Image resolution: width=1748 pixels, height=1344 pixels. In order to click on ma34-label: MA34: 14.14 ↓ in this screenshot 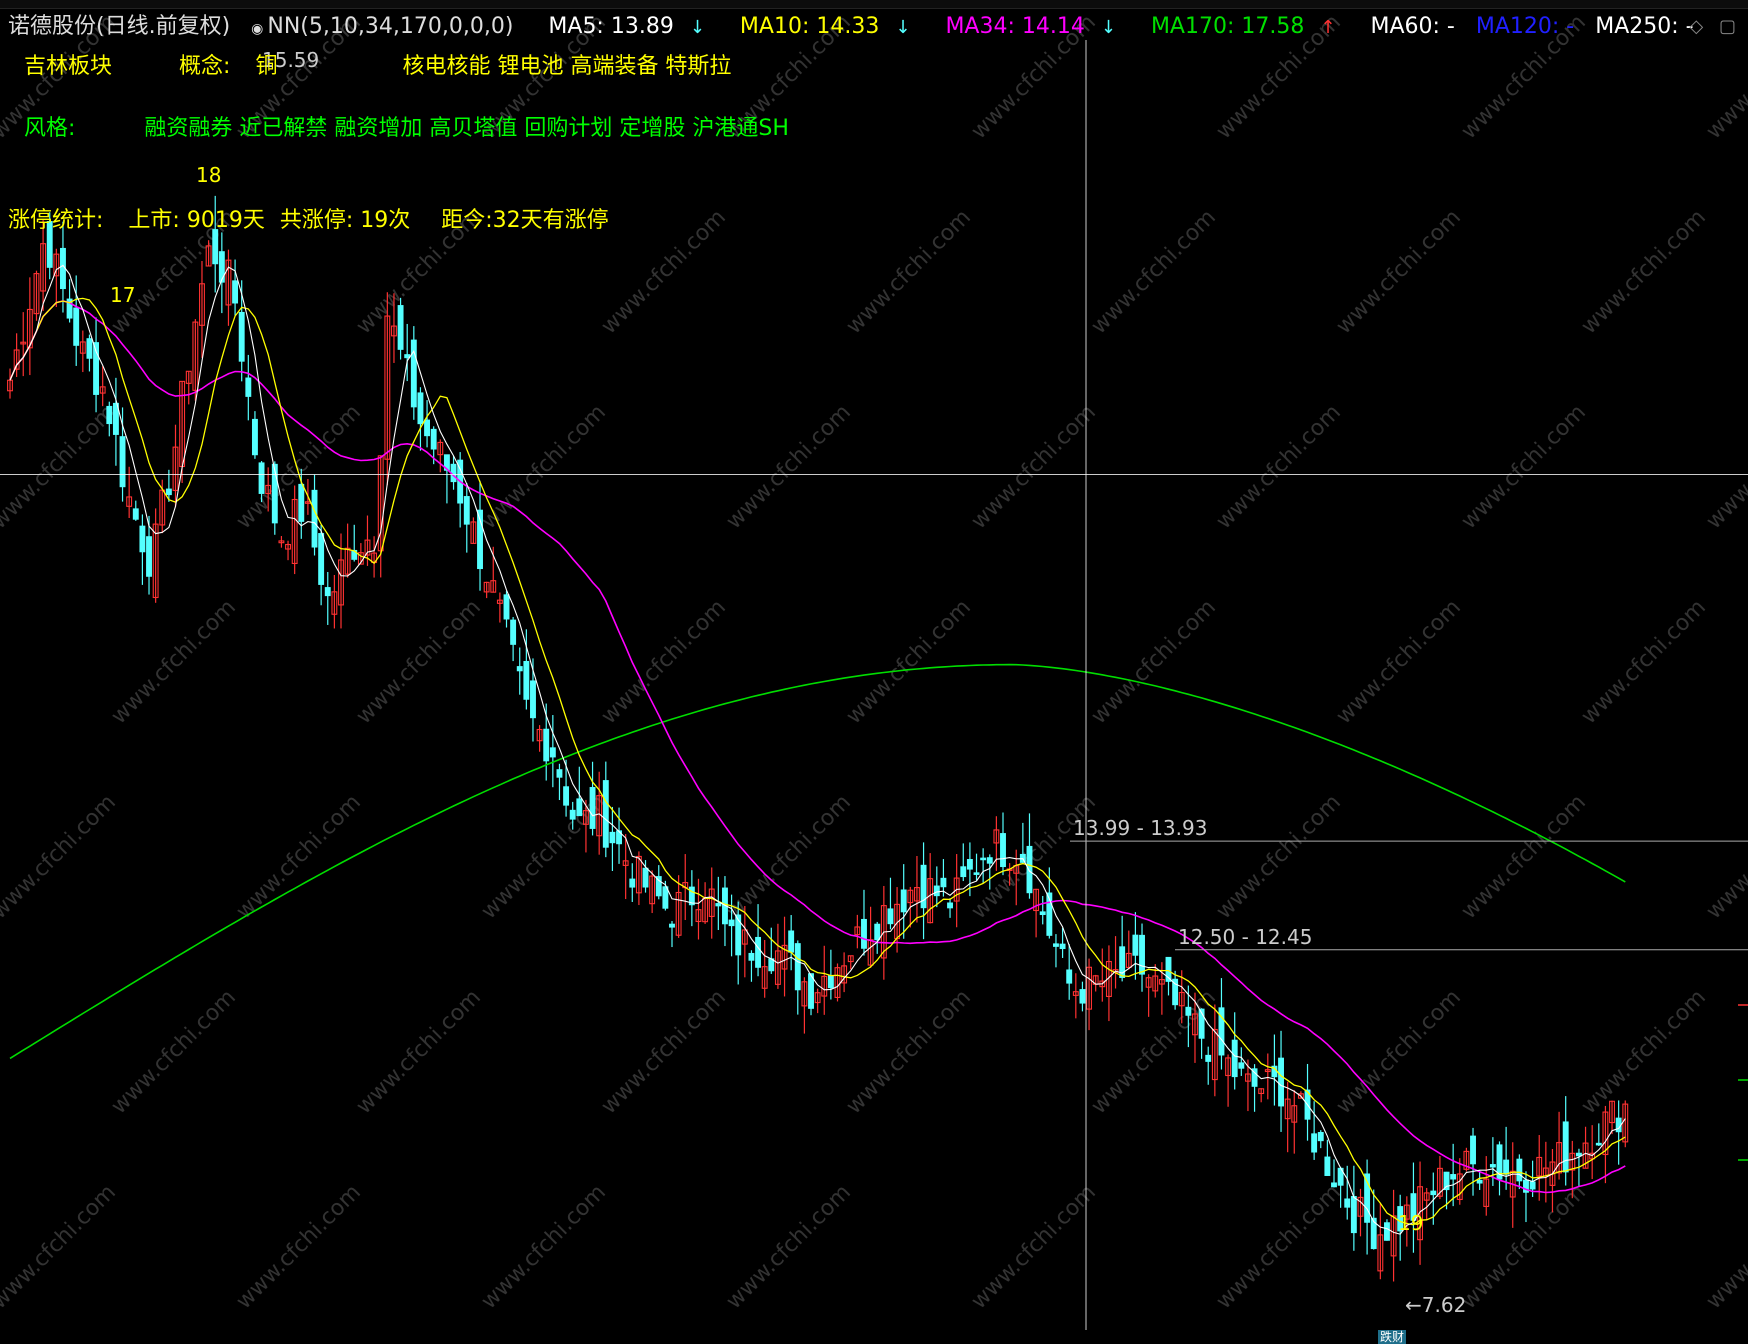, I will do `click(1030, 26)`.